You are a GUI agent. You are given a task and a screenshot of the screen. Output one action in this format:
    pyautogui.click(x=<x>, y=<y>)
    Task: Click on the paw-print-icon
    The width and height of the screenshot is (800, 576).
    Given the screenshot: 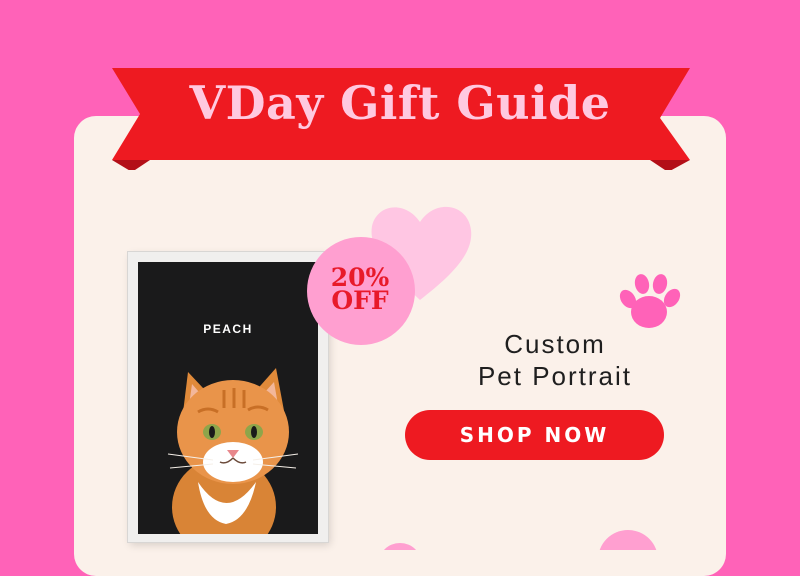 What is the action you would take?
    pyautogui.click(x=650, y=301)
    